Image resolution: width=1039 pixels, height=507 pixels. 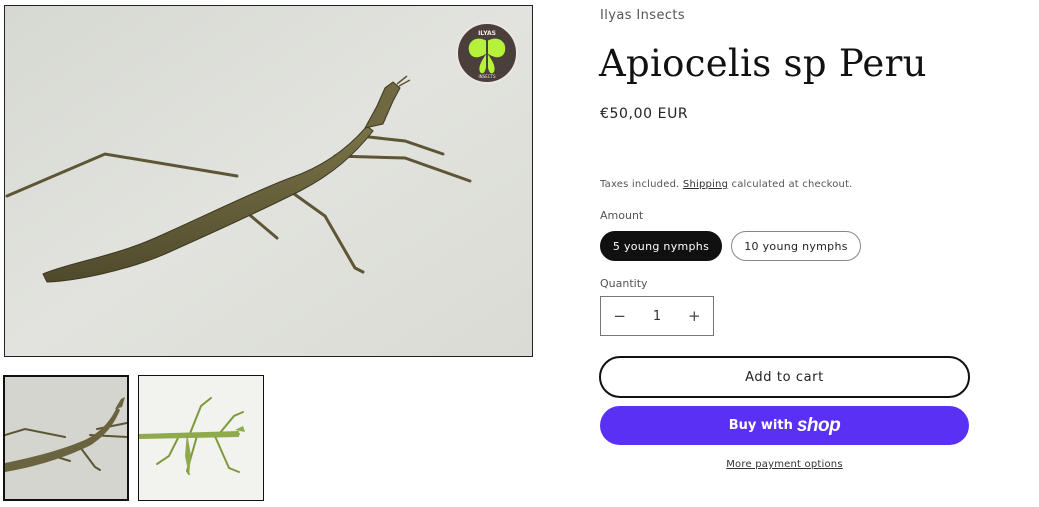 What do you see at coordinates (486, 76) in the screenshot?
I see `logo-bottom-text: INSECTS` at bounding box center [486, 76].